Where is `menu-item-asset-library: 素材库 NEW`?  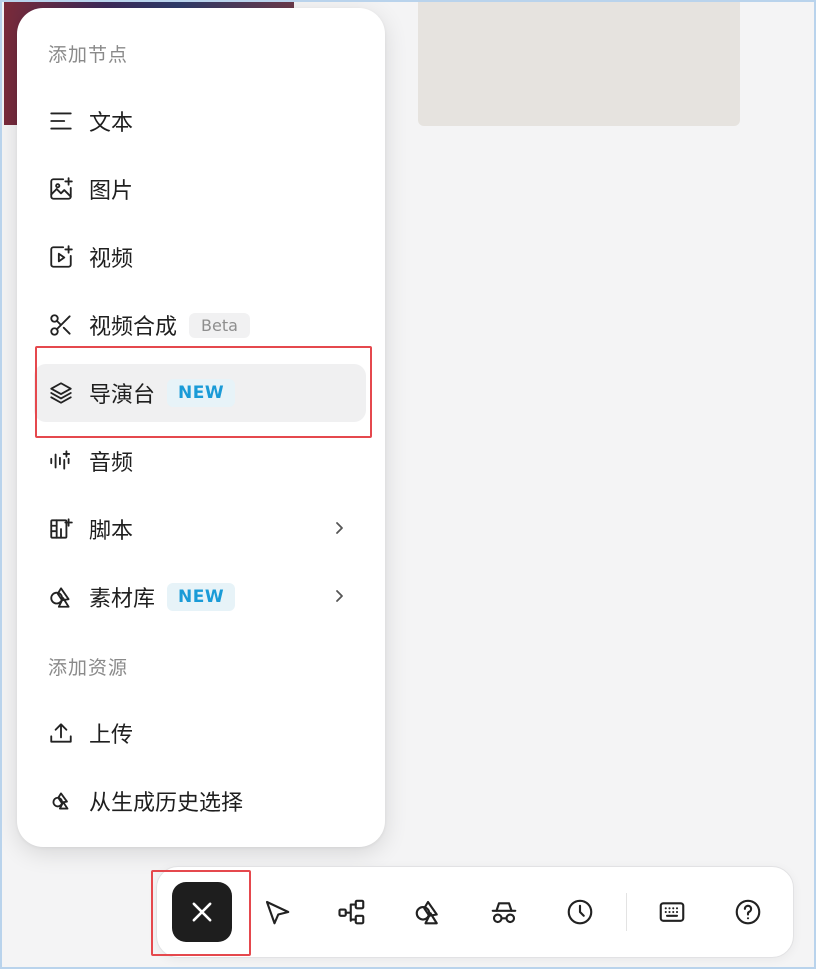
menu-item-asset-library: 素材库 NEW is located at coordinates (200, 597).